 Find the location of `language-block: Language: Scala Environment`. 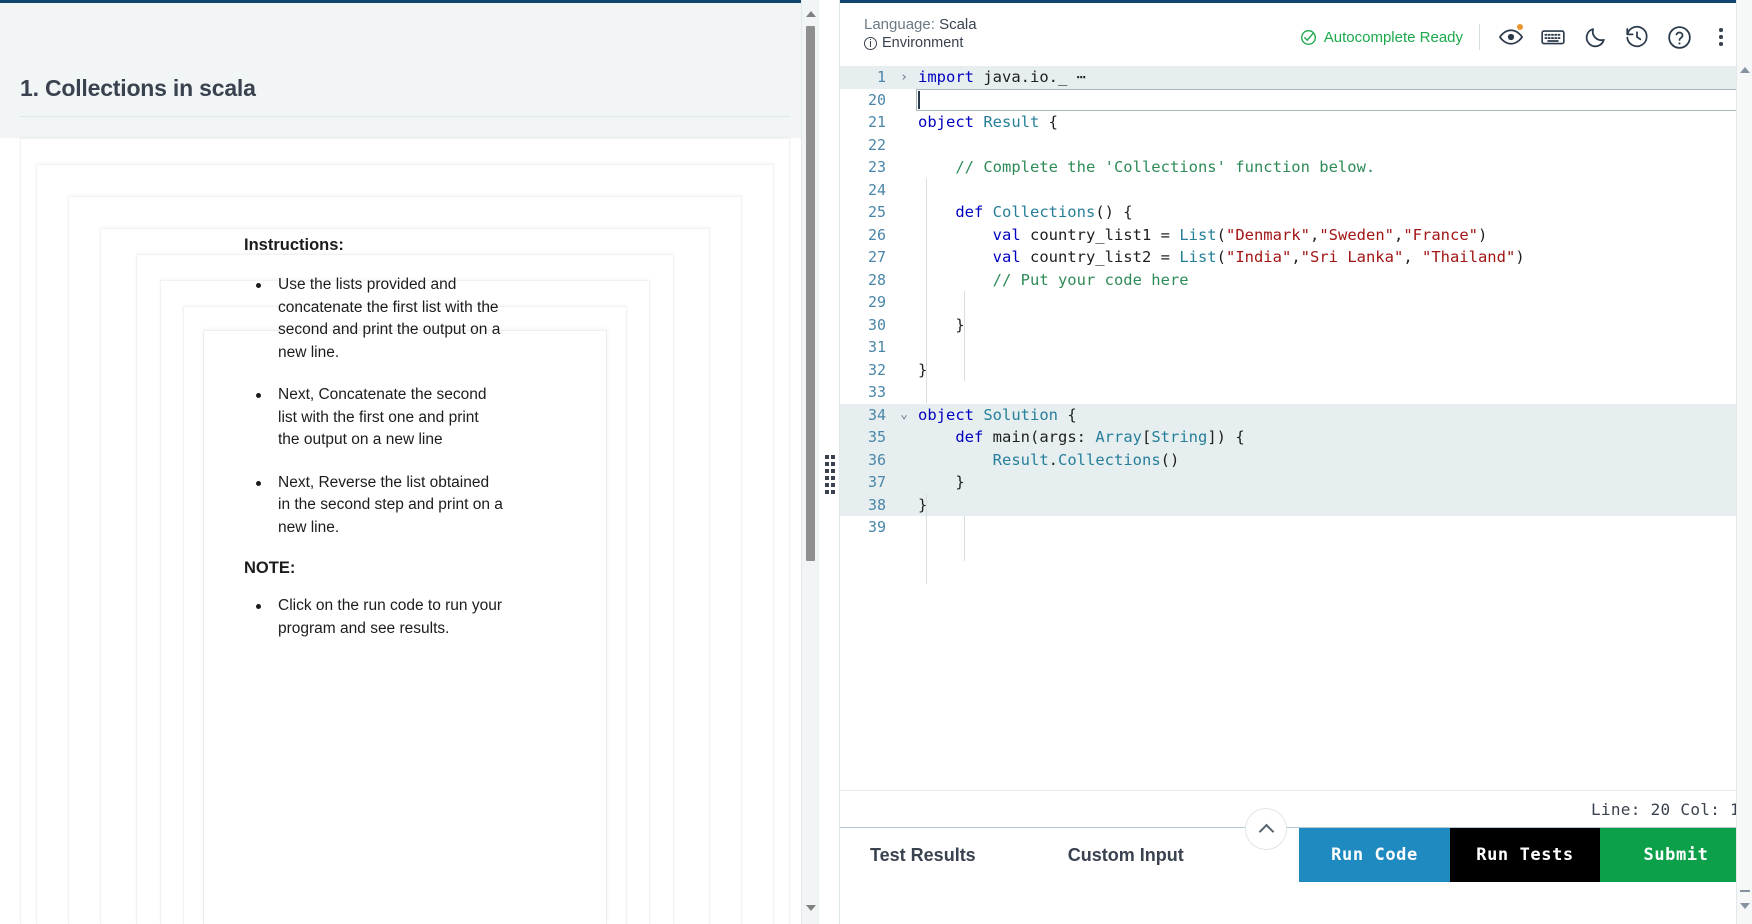

language-block: Language: Scala Environment is located at coordinates (920, 33).